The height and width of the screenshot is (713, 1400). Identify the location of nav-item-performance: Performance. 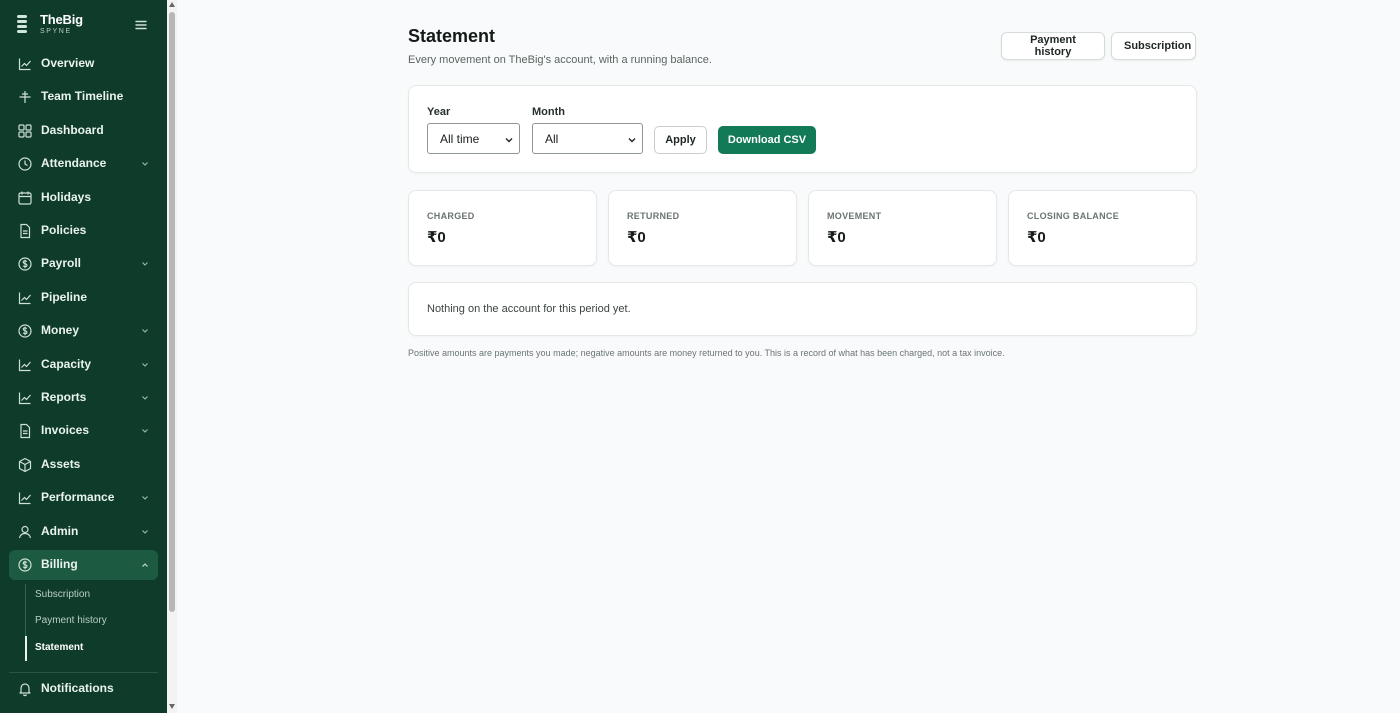
(83, 498).